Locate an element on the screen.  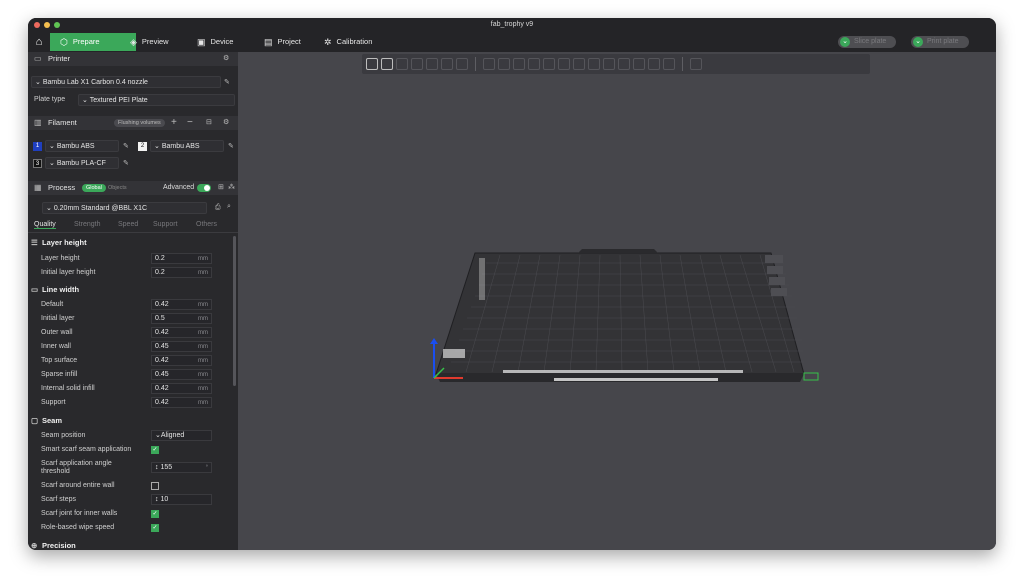
global-toggle: Global is located at coordinates (94, 188).